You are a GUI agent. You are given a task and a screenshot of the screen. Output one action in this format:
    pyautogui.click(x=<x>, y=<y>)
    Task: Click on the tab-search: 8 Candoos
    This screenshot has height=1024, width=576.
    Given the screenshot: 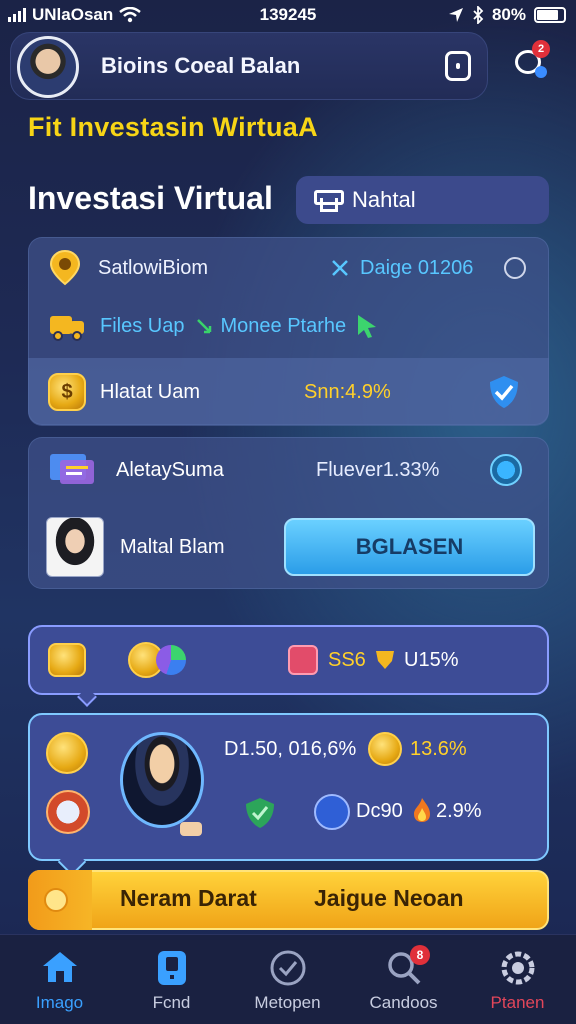 What is the action you would take?
    pyautogui.click(x=403, y=979)
    